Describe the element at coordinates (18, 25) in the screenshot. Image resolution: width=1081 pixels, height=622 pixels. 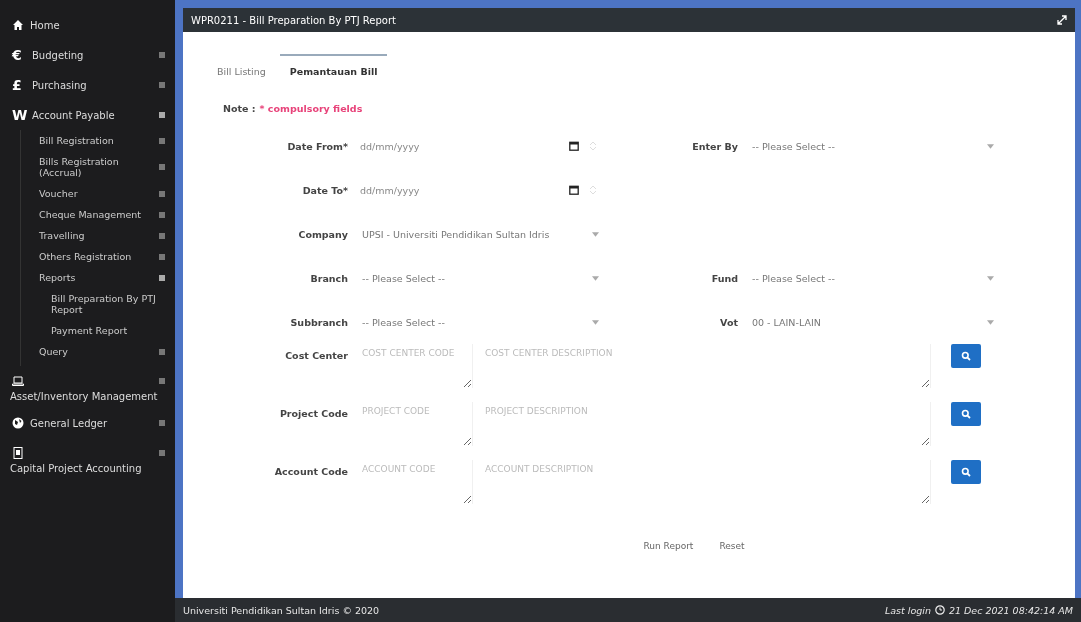
I see `home-icon` at that location.